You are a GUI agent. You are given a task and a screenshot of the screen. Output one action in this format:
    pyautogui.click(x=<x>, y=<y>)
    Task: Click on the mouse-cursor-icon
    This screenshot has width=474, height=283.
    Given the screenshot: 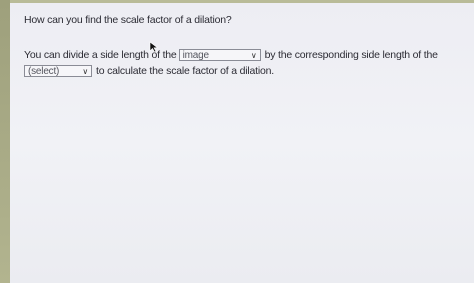 What is the action you would take?
    pyautogui.click(x=154, y=47)
    